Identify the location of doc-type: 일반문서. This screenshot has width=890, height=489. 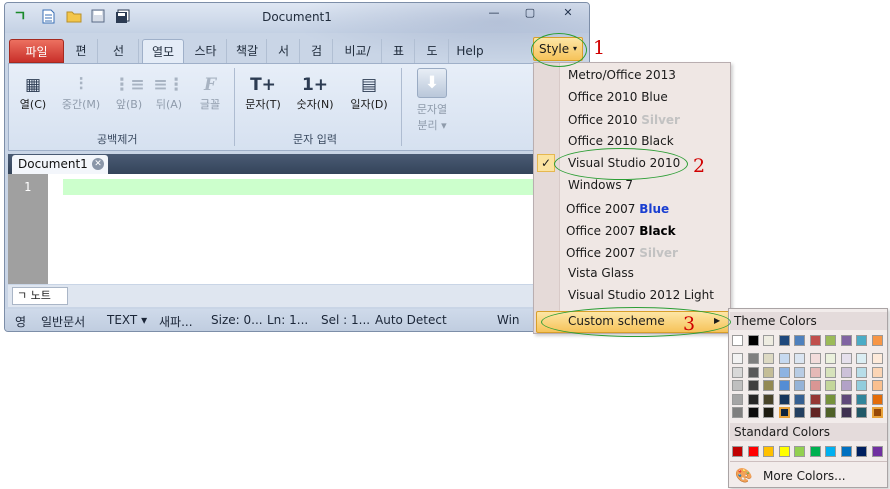
(63, 321).